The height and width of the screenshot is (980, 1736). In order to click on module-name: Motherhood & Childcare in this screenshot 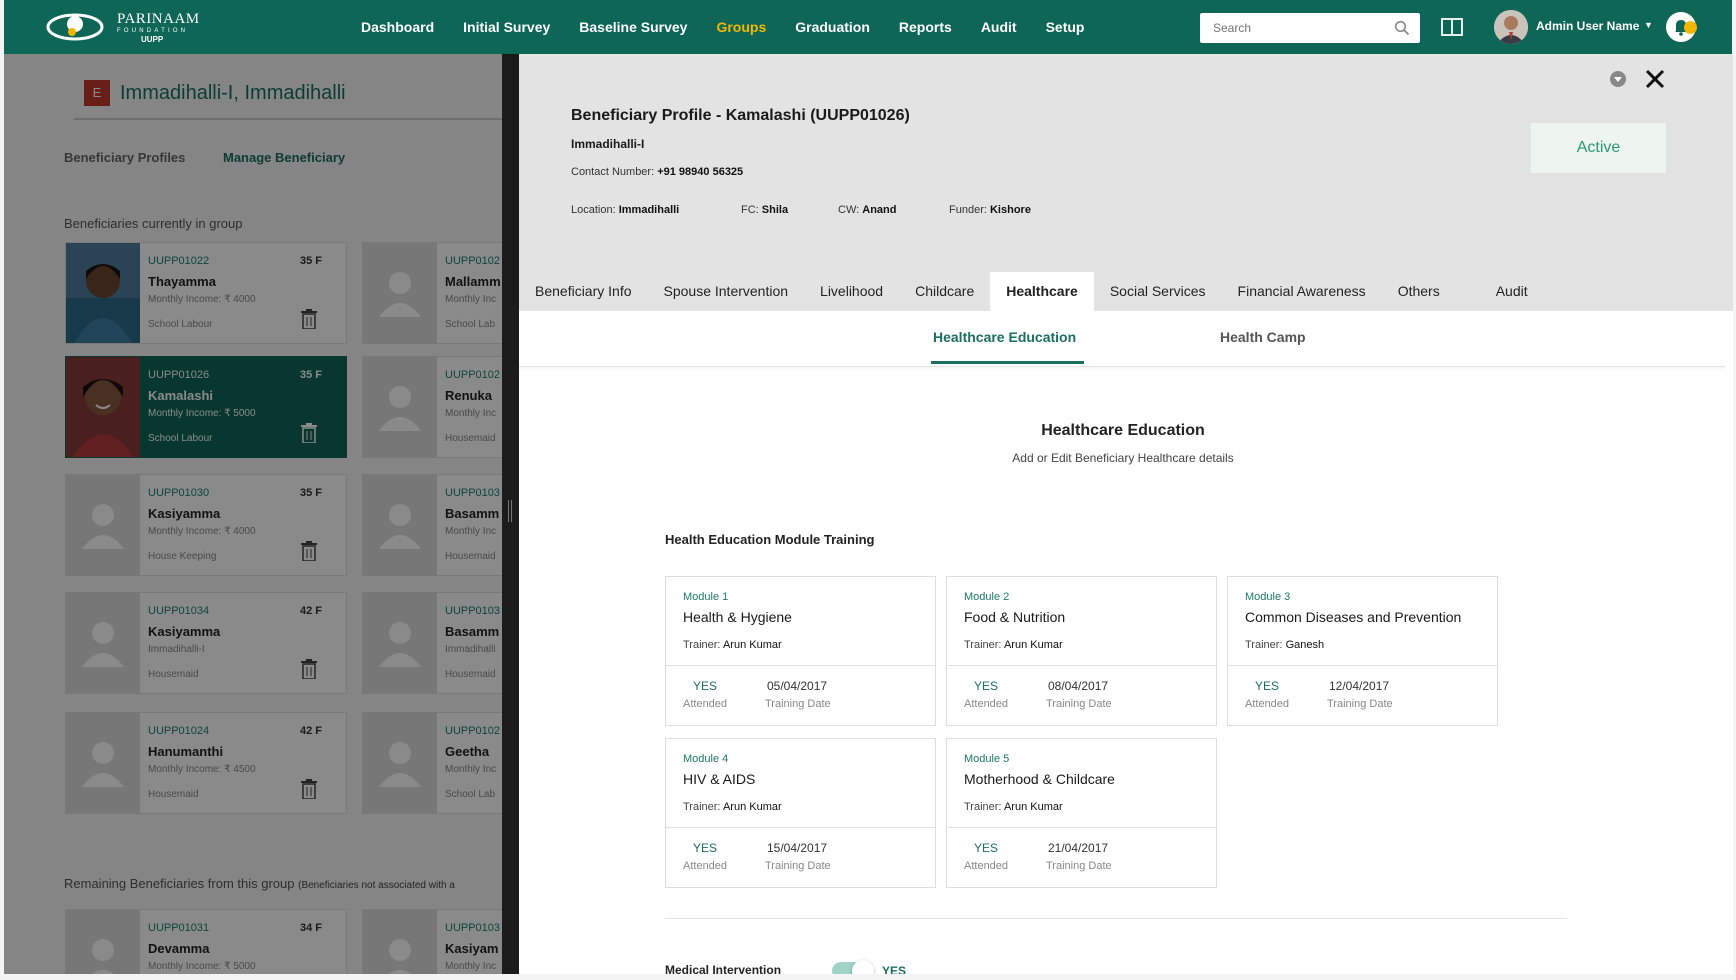, I will do `click(1039, 779)`.